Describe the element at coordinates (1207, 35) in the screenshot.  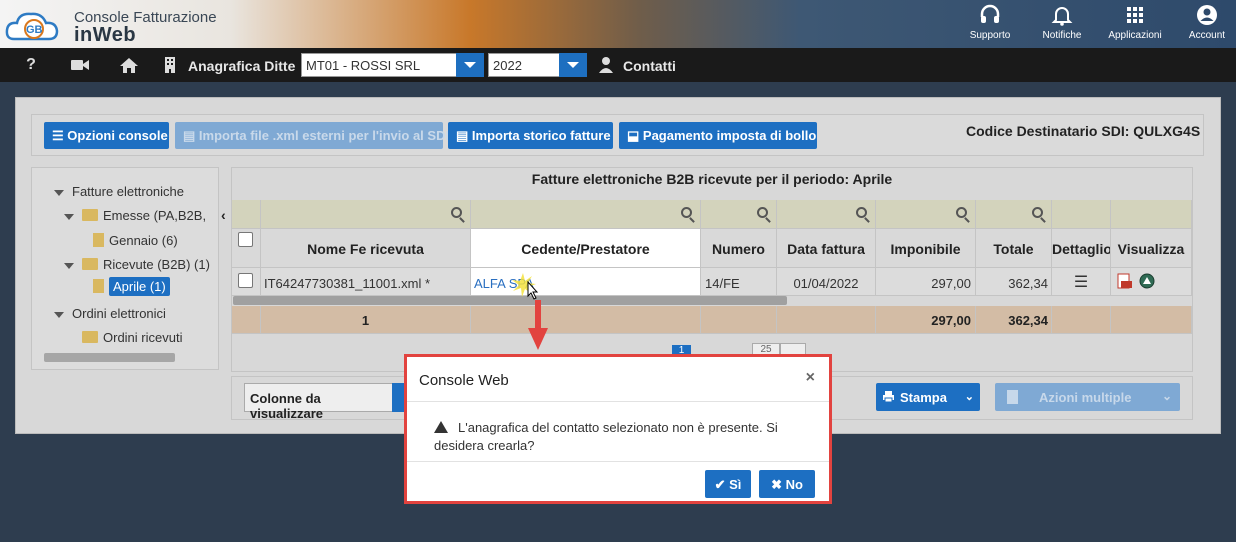
I see `nav-label: Account` at that location.